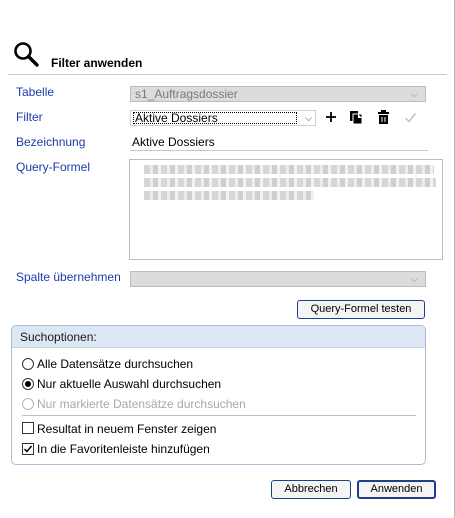 The width and height of the screenshot is (455, 518). Describe the element at coordinates (123, 449) in the screenshot. I see `checkbox-favorites-label: In die Favoritenleiste hinzufügen` at that location.